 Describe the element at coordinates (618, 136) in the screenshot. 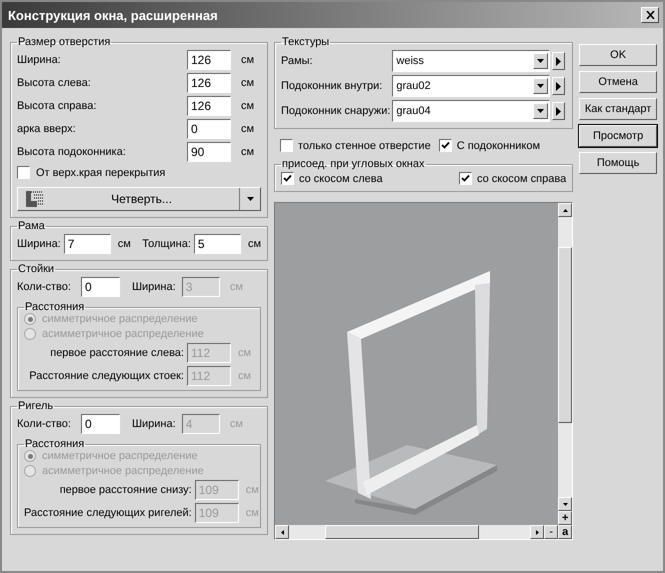

I see `dialog-button: Просмотр` at that location.